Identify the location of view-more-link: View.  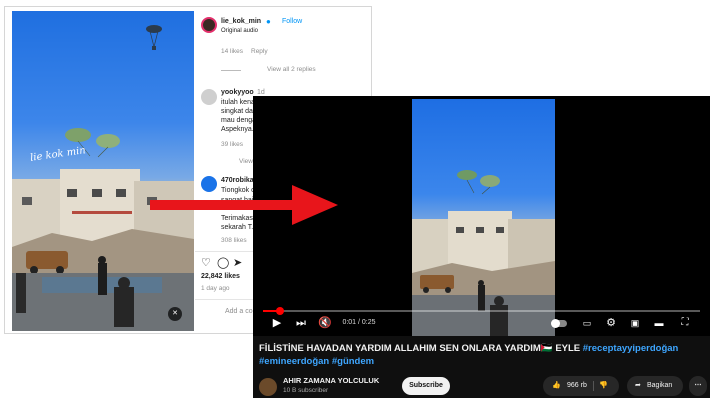
(246, 161).